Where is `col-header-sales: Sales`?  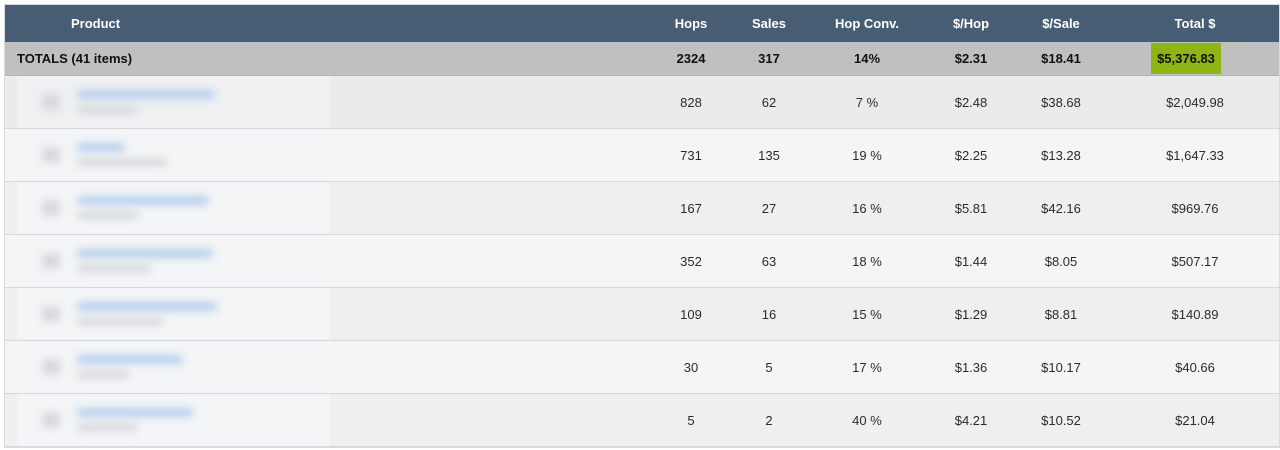
col-header-sales: Sales is located at coordinates (769, 23).